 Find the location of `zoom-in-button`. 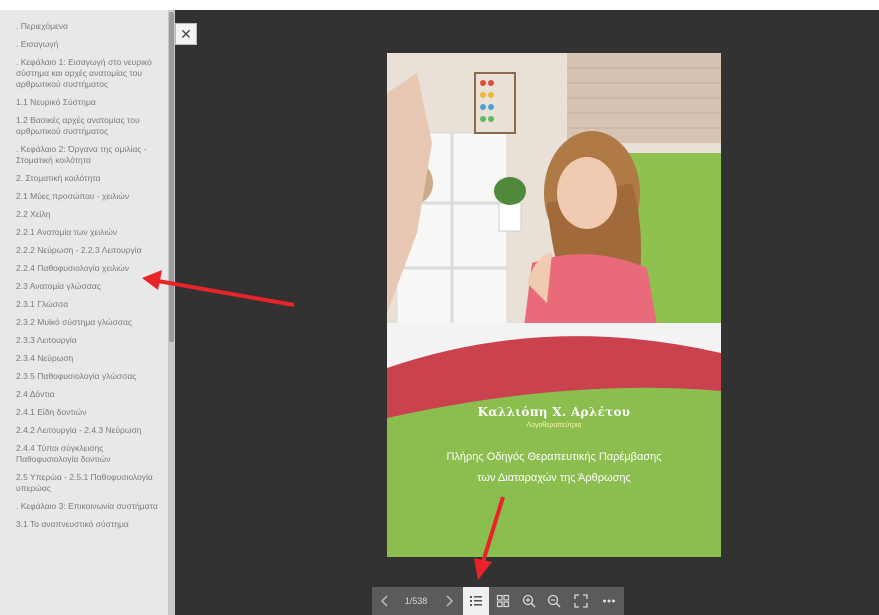

zoom-in-button is located at coordinates (529, 601).